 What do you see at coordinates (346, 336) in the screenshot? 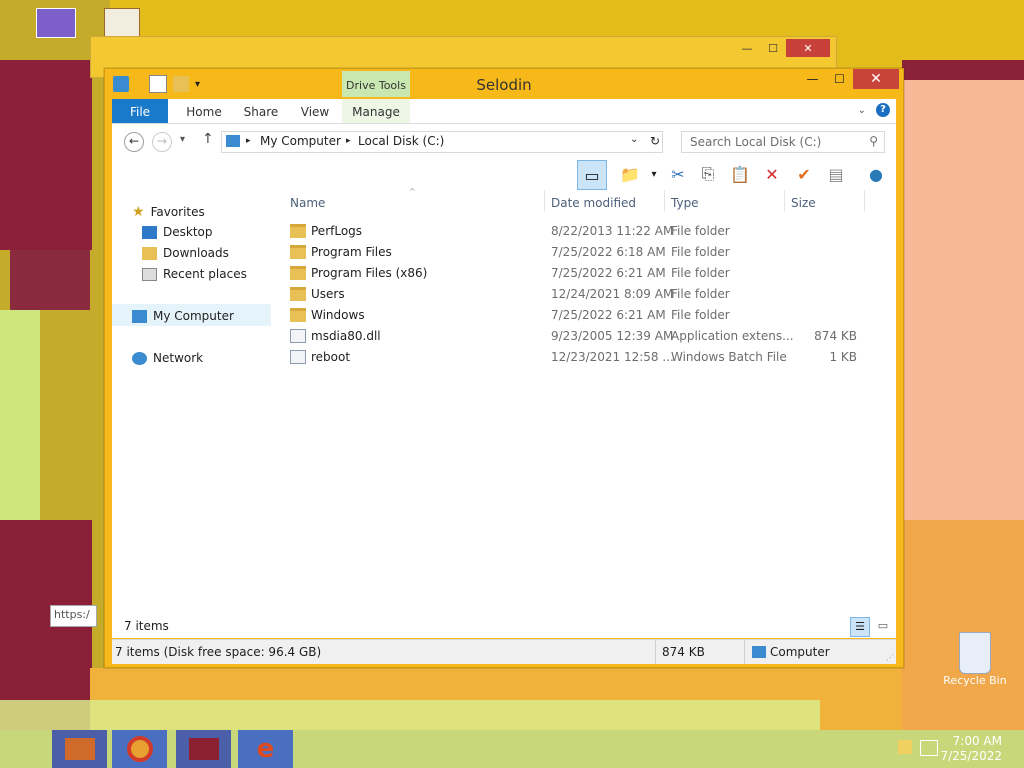
I see `file-name: msdia80.dll` at bounding box center [346, 336].